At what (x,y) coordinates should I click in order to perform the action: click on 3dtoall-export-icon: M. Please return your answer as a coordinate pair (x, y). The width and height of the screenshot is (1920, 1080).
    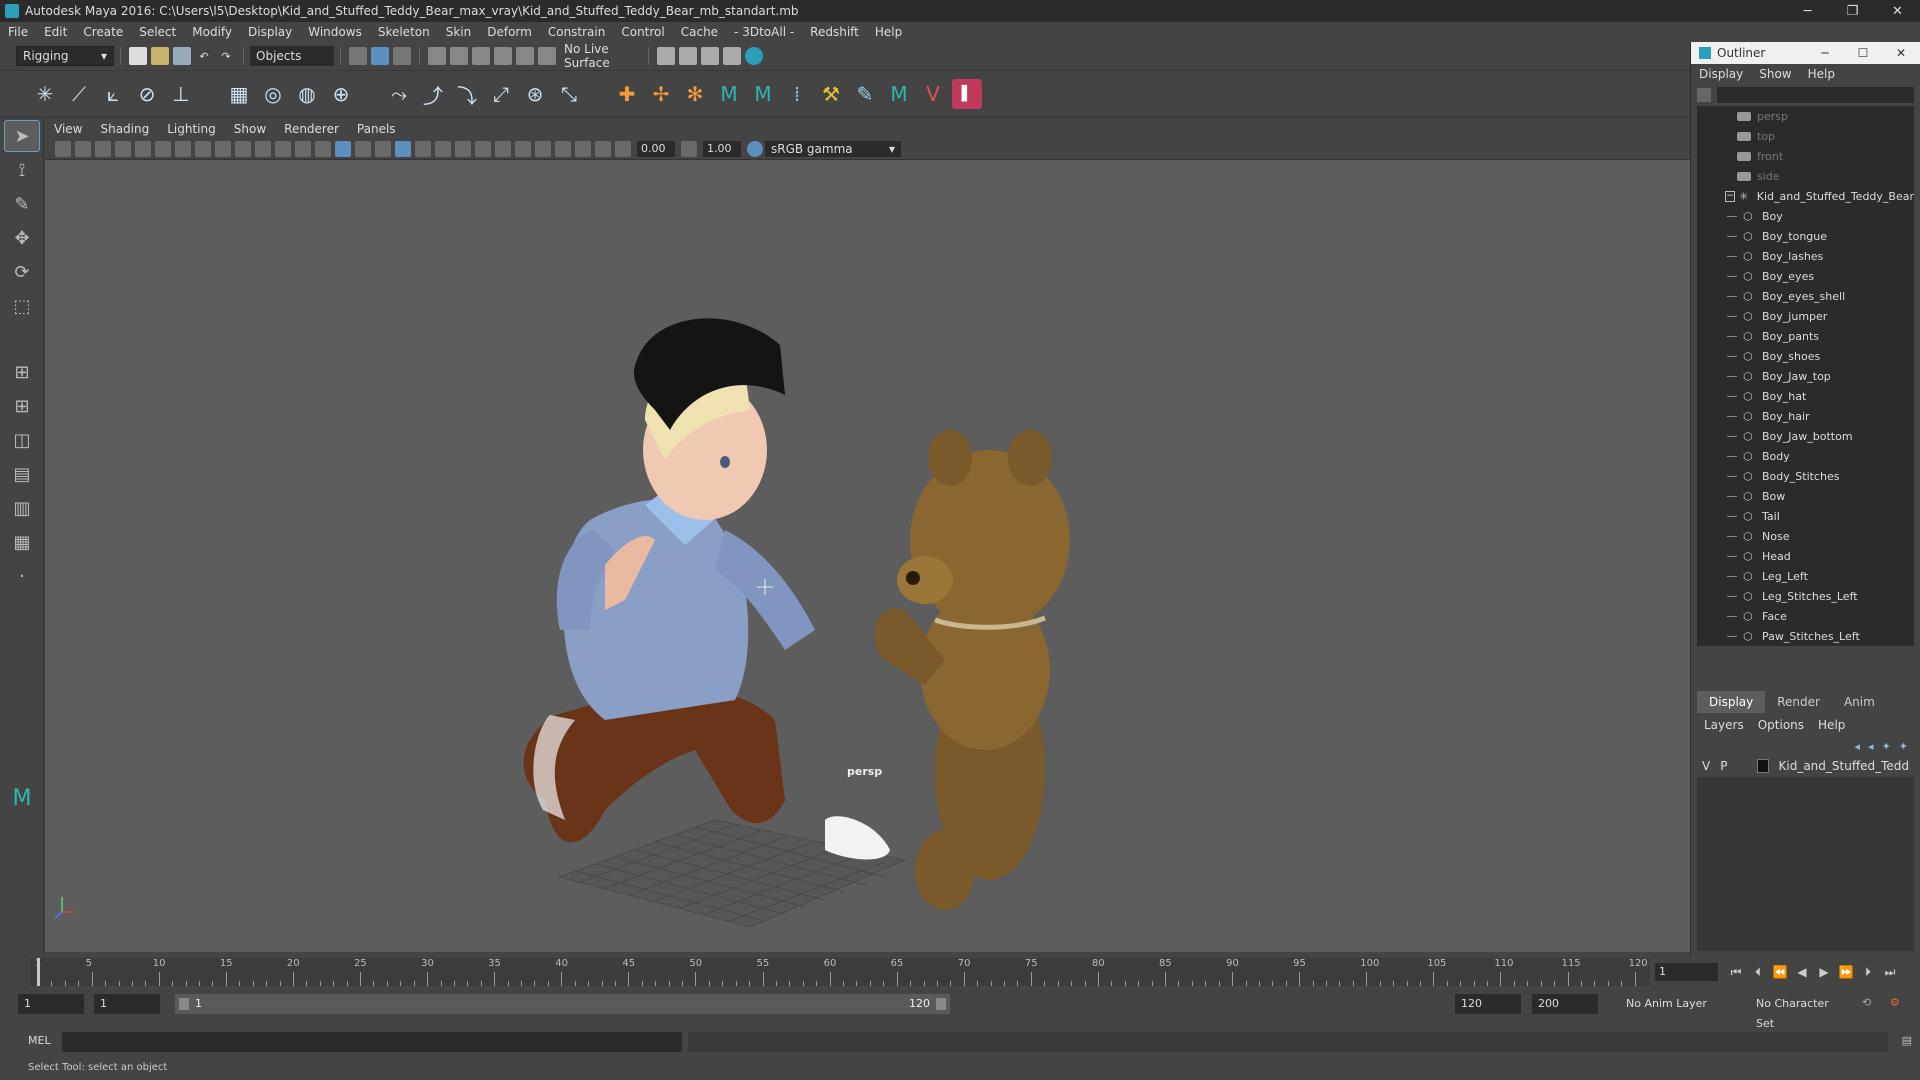
    Looking at the image, I should click on (763, 94).